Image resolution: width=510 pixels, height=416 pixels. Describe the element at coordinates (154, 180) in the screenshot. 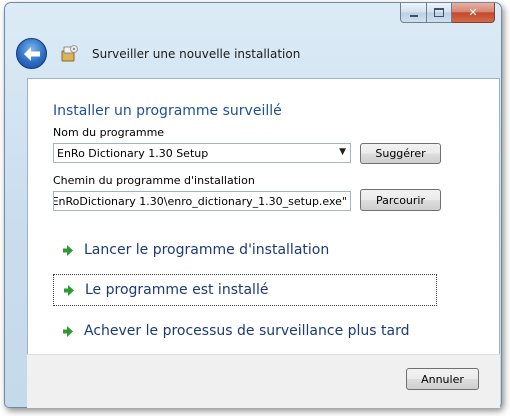

I see `install-path-label: Chemin du programme d'installation` at that location.